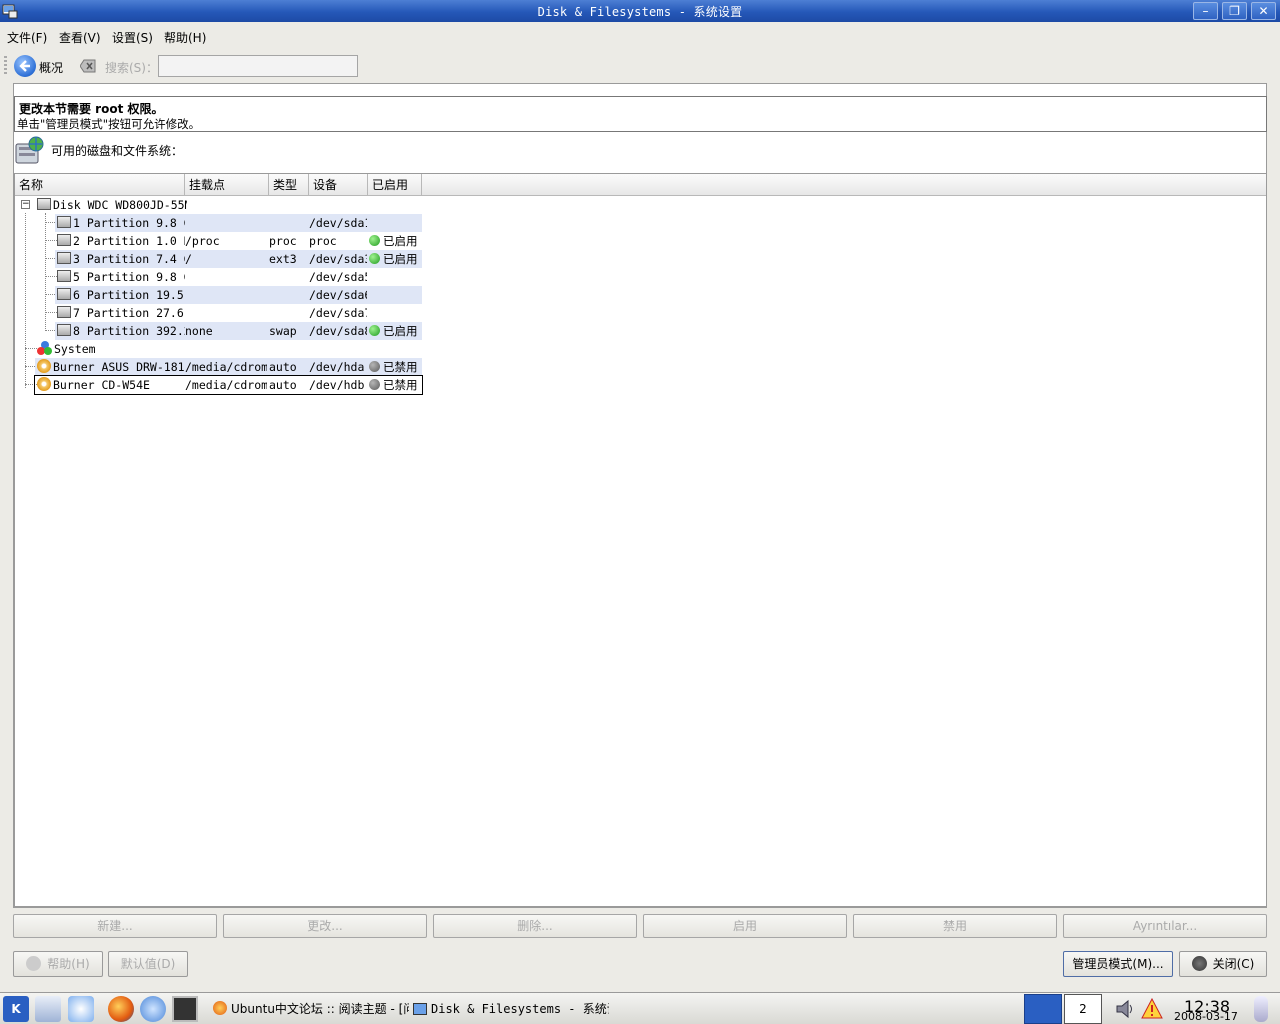 Image resolution: width=1280 pixels, height=1024 pixels. Describe the element at coordinates (80, 37) in the screenshot. I see `menu-view: 查看(V)` at that location.